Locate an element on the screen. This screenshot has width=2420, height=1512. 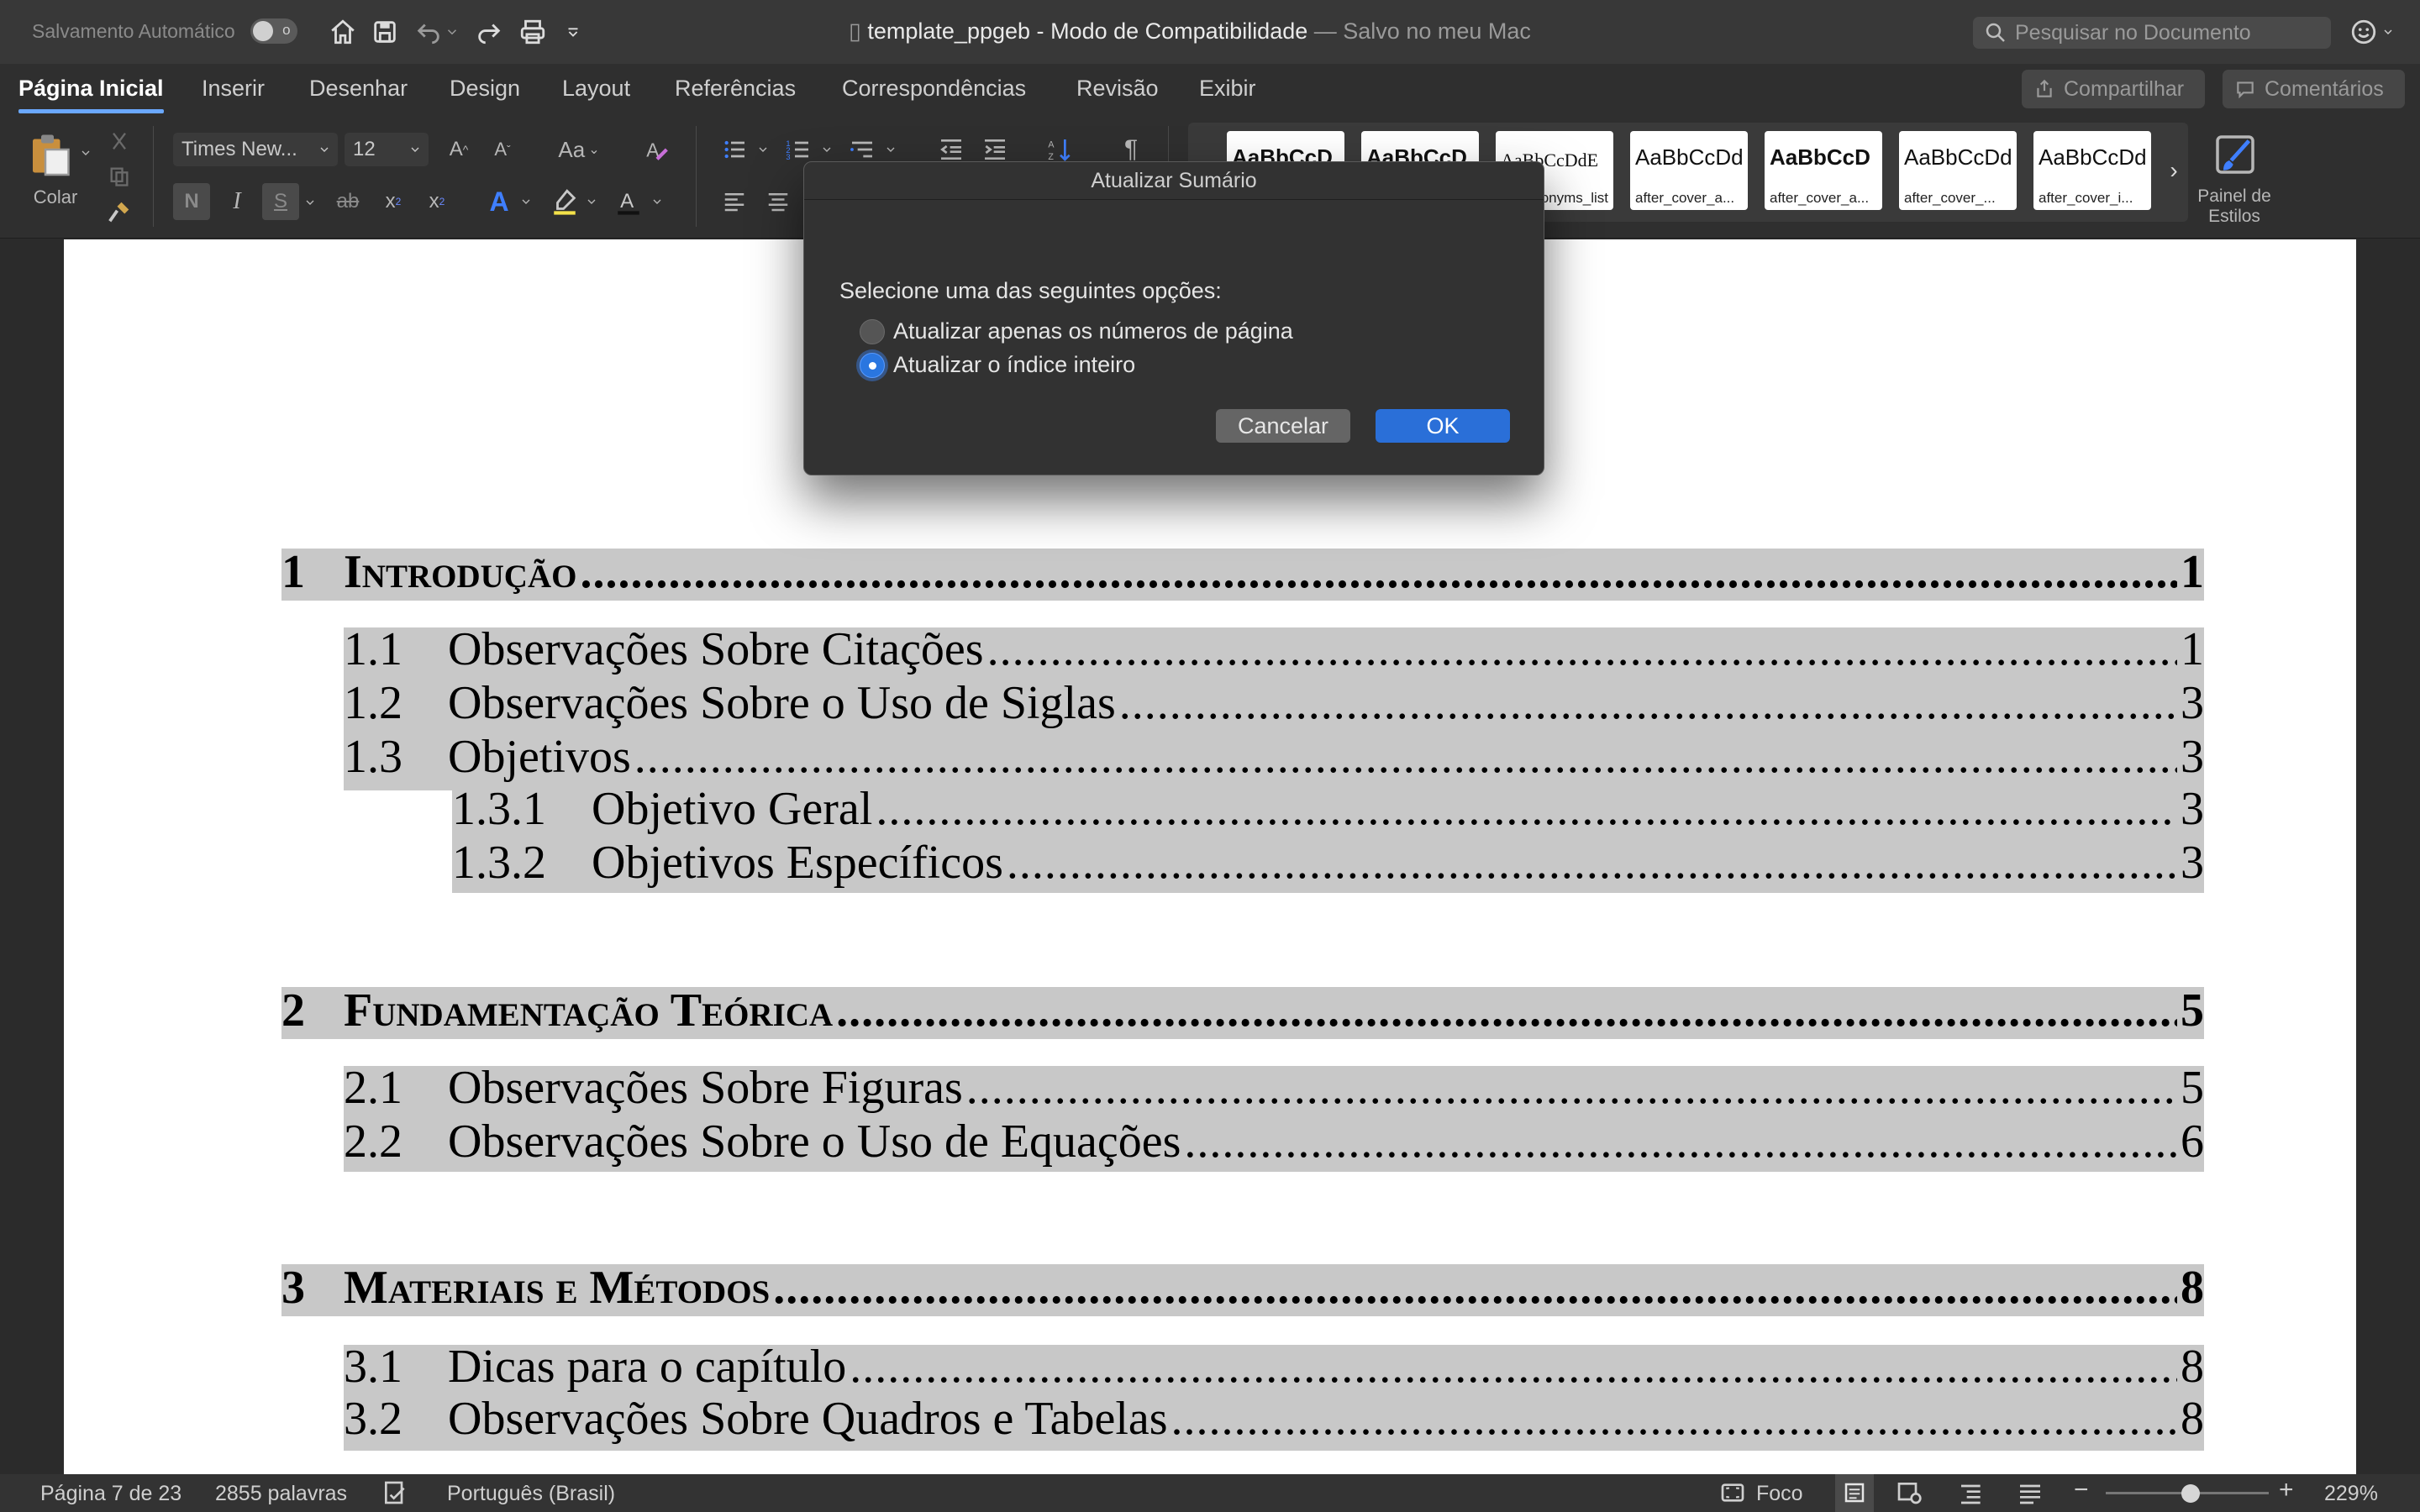
multilevel-dropdown-icon is located at coordinates (891, 149).